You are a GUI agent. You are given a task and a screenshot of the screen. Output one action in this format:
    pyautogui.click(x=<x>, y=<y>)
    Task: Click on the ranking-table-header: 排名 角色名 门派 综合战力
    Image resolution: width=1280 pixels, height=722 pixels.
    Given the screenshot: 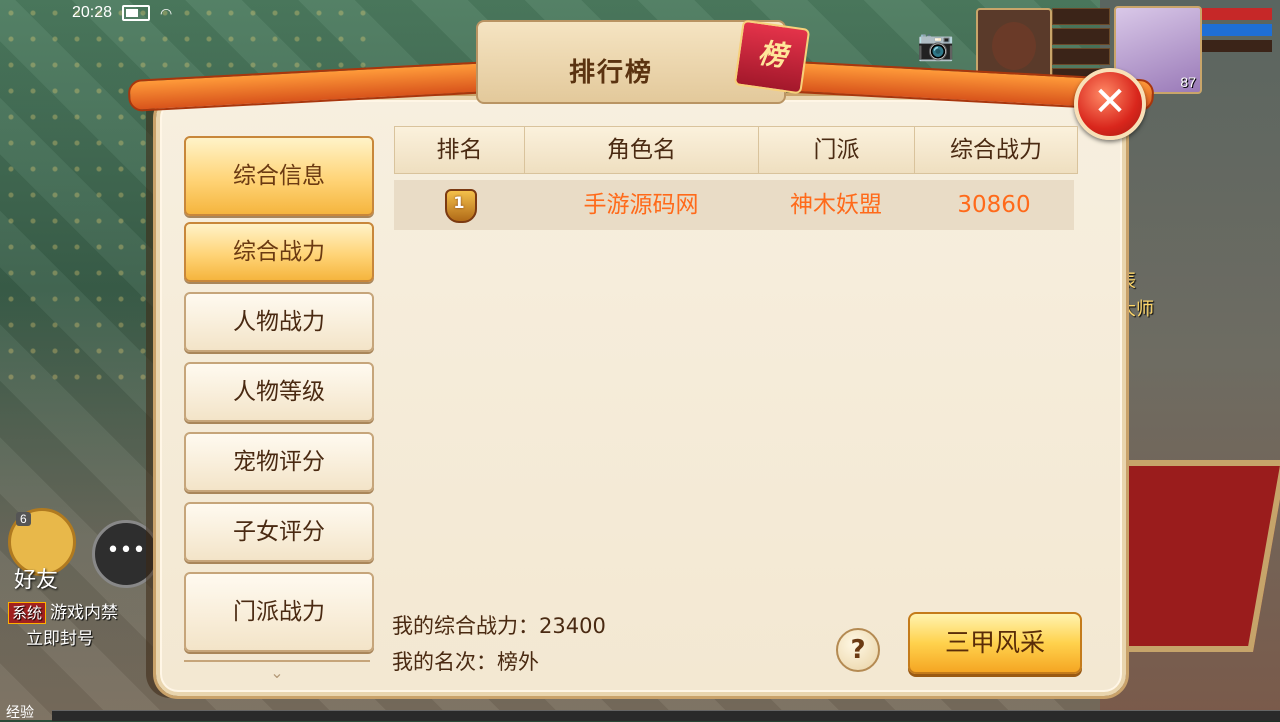 What is the action you would take?
    pyautogui.click(x=736, y=150)
    